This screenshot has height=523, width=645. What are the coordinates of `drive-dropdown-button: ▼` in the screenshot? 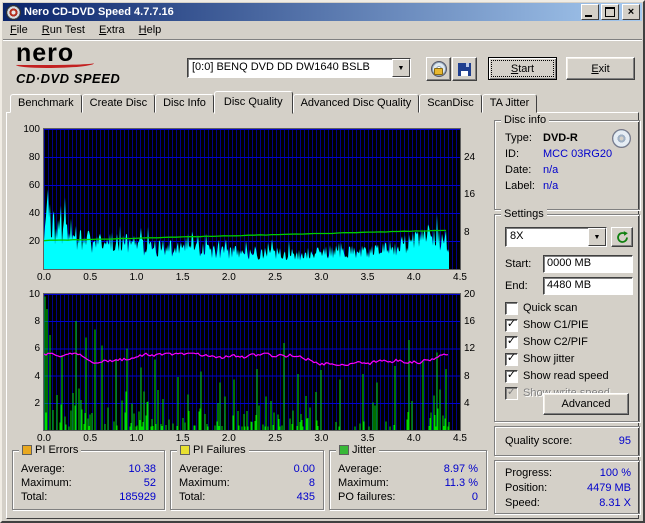 It's located at (401, 68).